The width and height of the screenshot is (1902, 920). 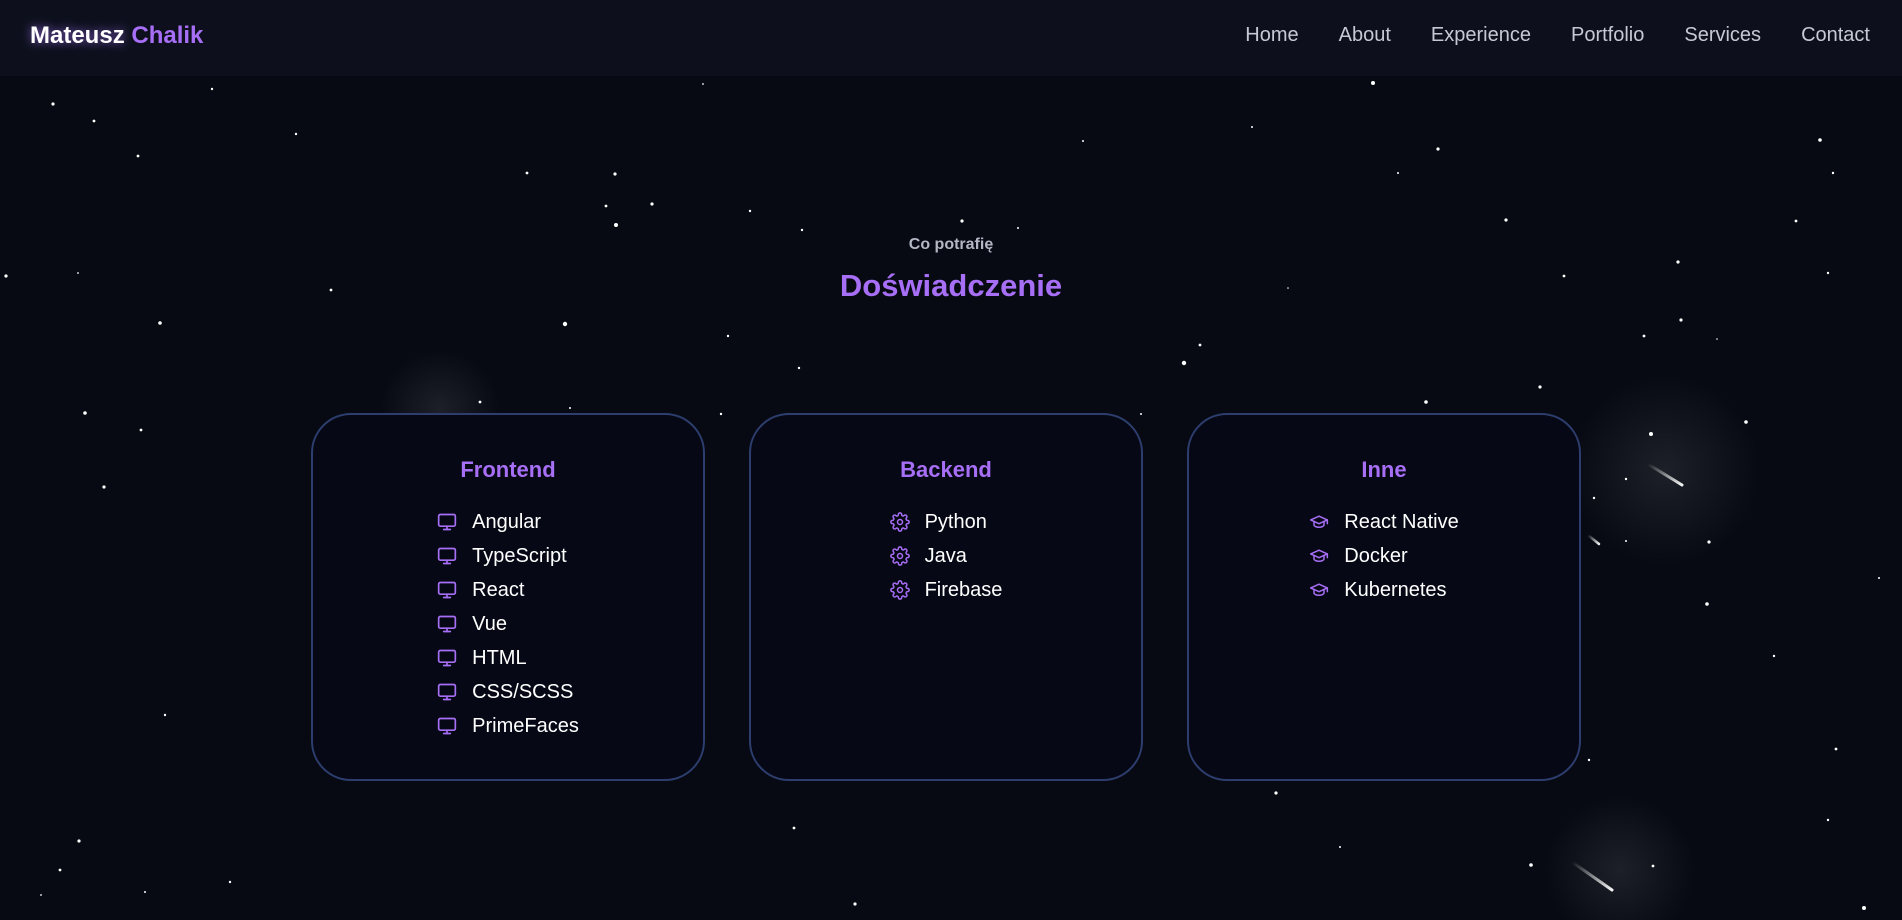 What do you see at coordinates (1384, 469) in the screenshot?
I see `card-title: Inne` at bounding box center [1384, 469].